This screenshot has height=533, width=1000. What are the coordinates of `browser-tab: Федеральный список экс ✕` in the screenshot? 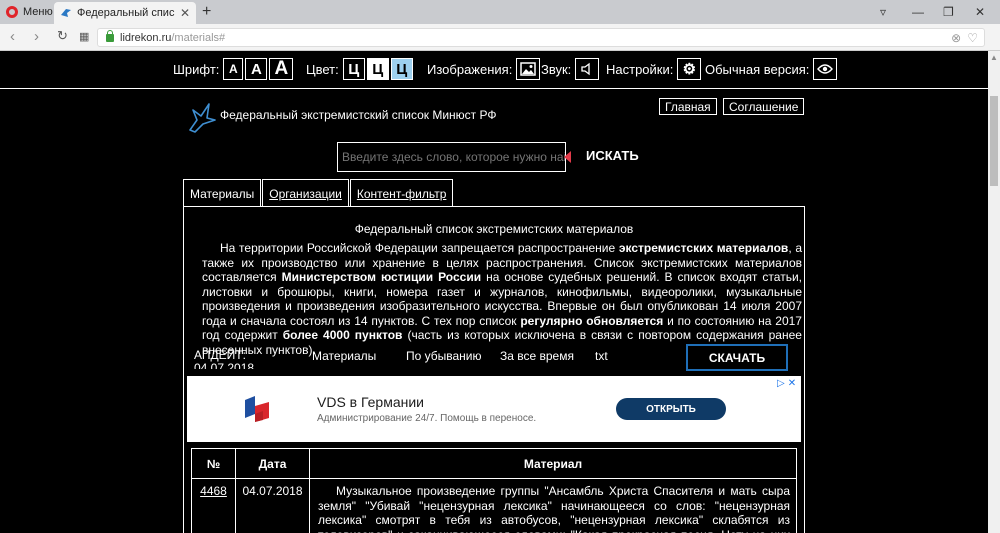 It's located at (125, 13).